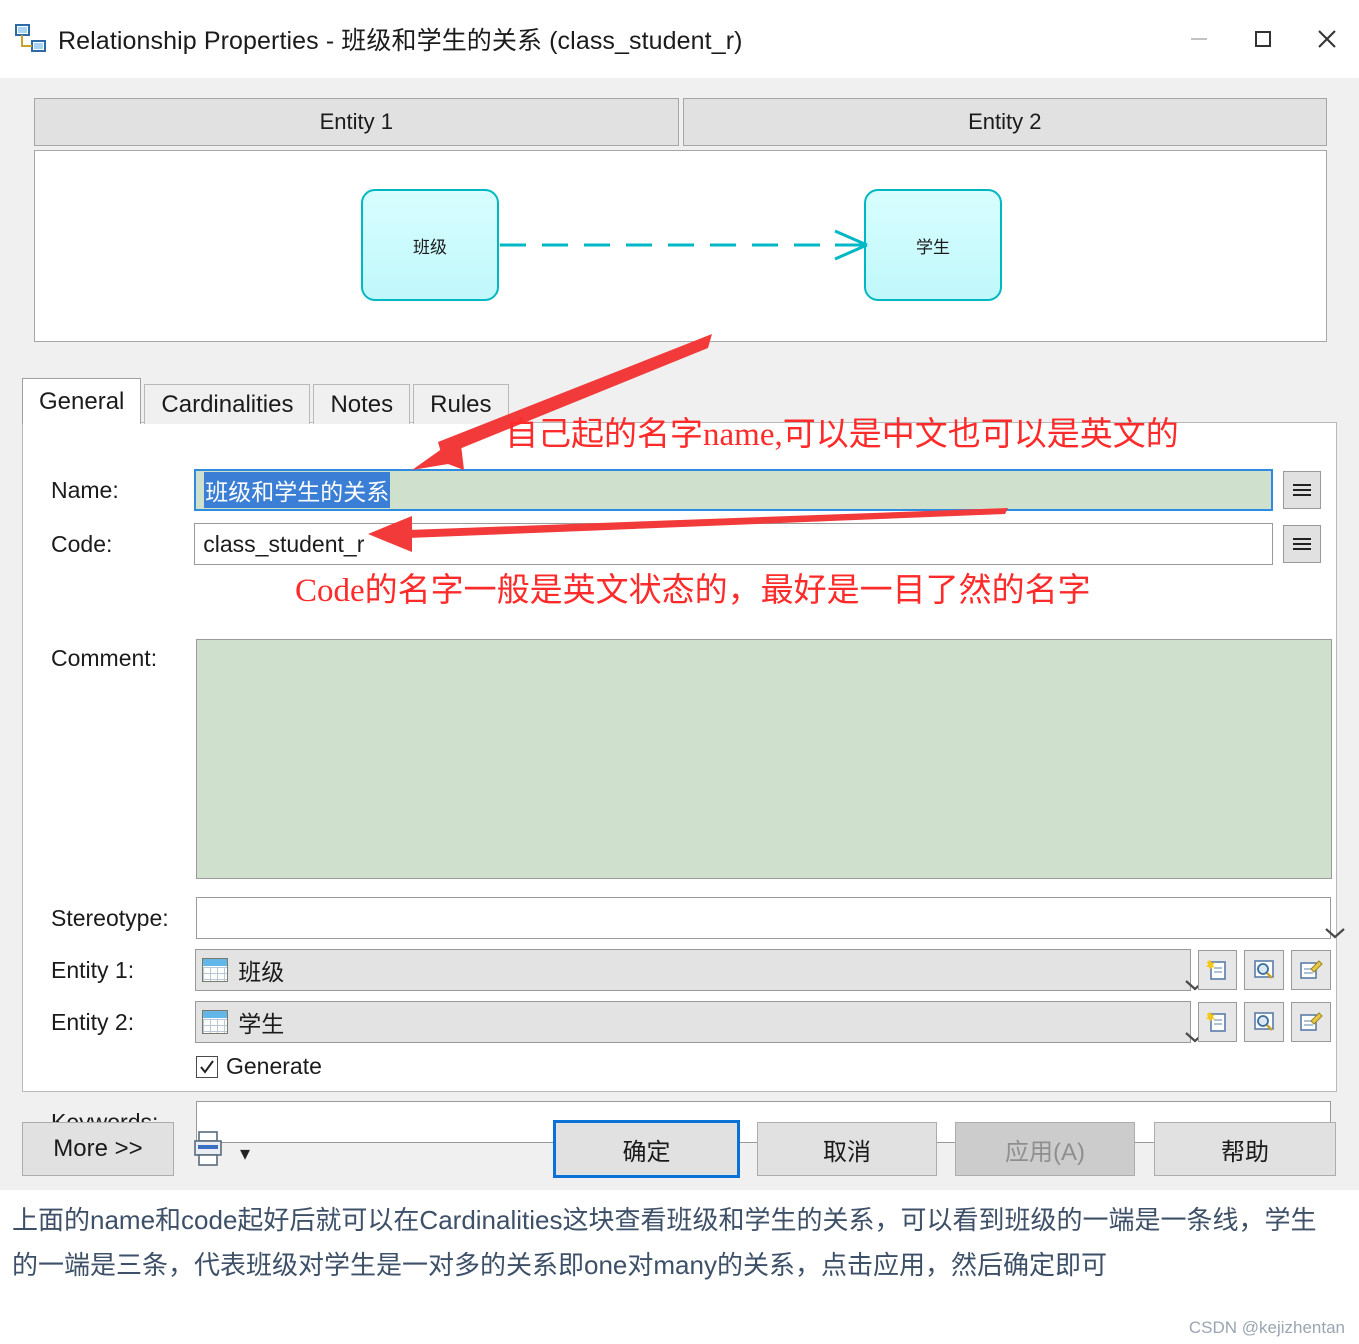 The height and width of the screenshot is (1344, 1359). What do you see at coordinates (1311, 1022) in the screenshot?
I see `entity-2-properties-icon` at bounding box center [1311, 1022].